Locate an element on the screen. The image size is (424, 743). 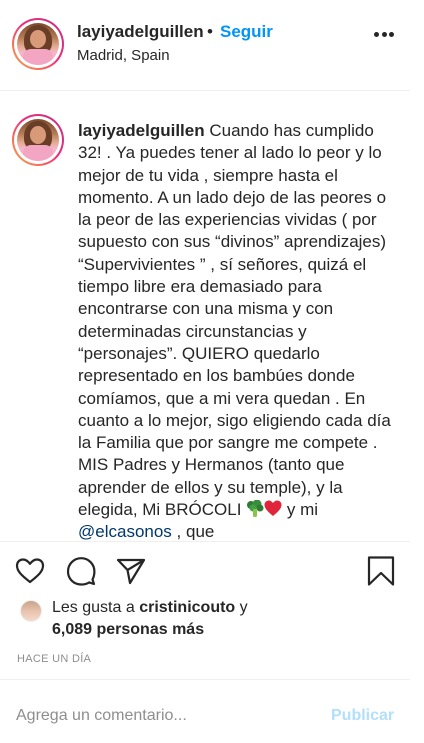
likes-conjunction: y is located at coordinates (243, 607).